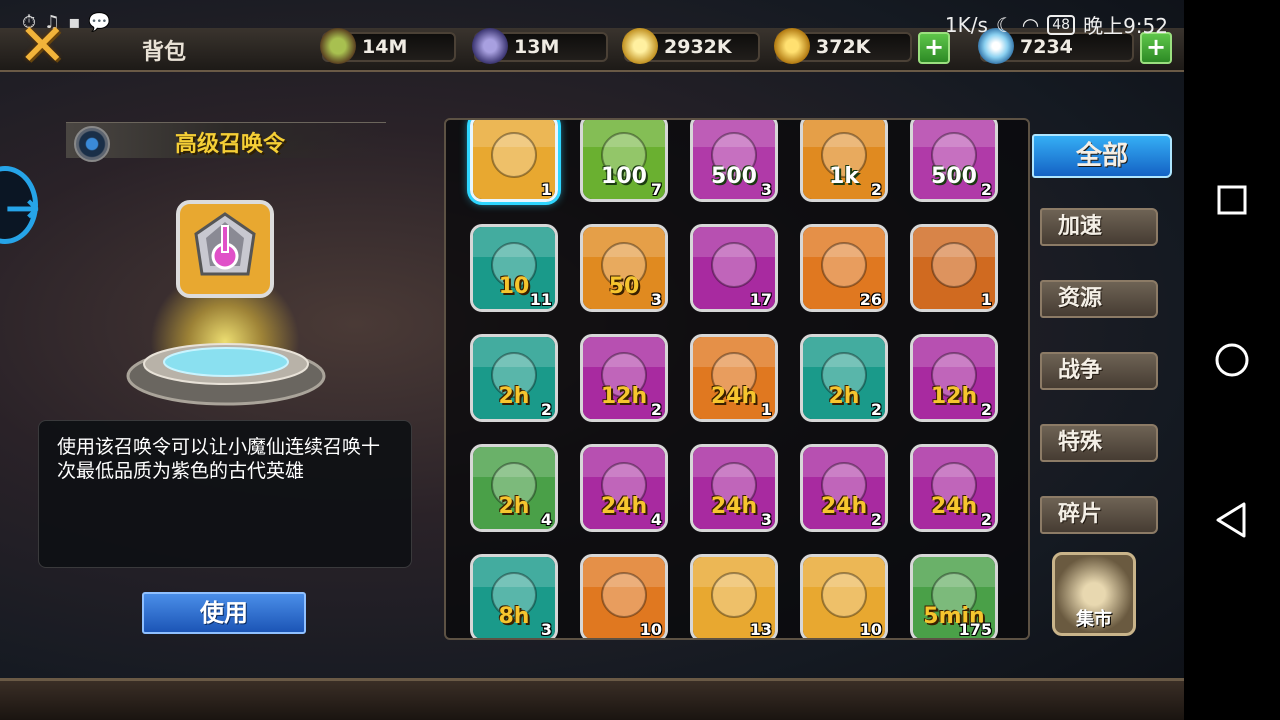 The height and width of the screenshot is (720, 1280). I want to click on triangle-back-icon, so click(1231, 520).